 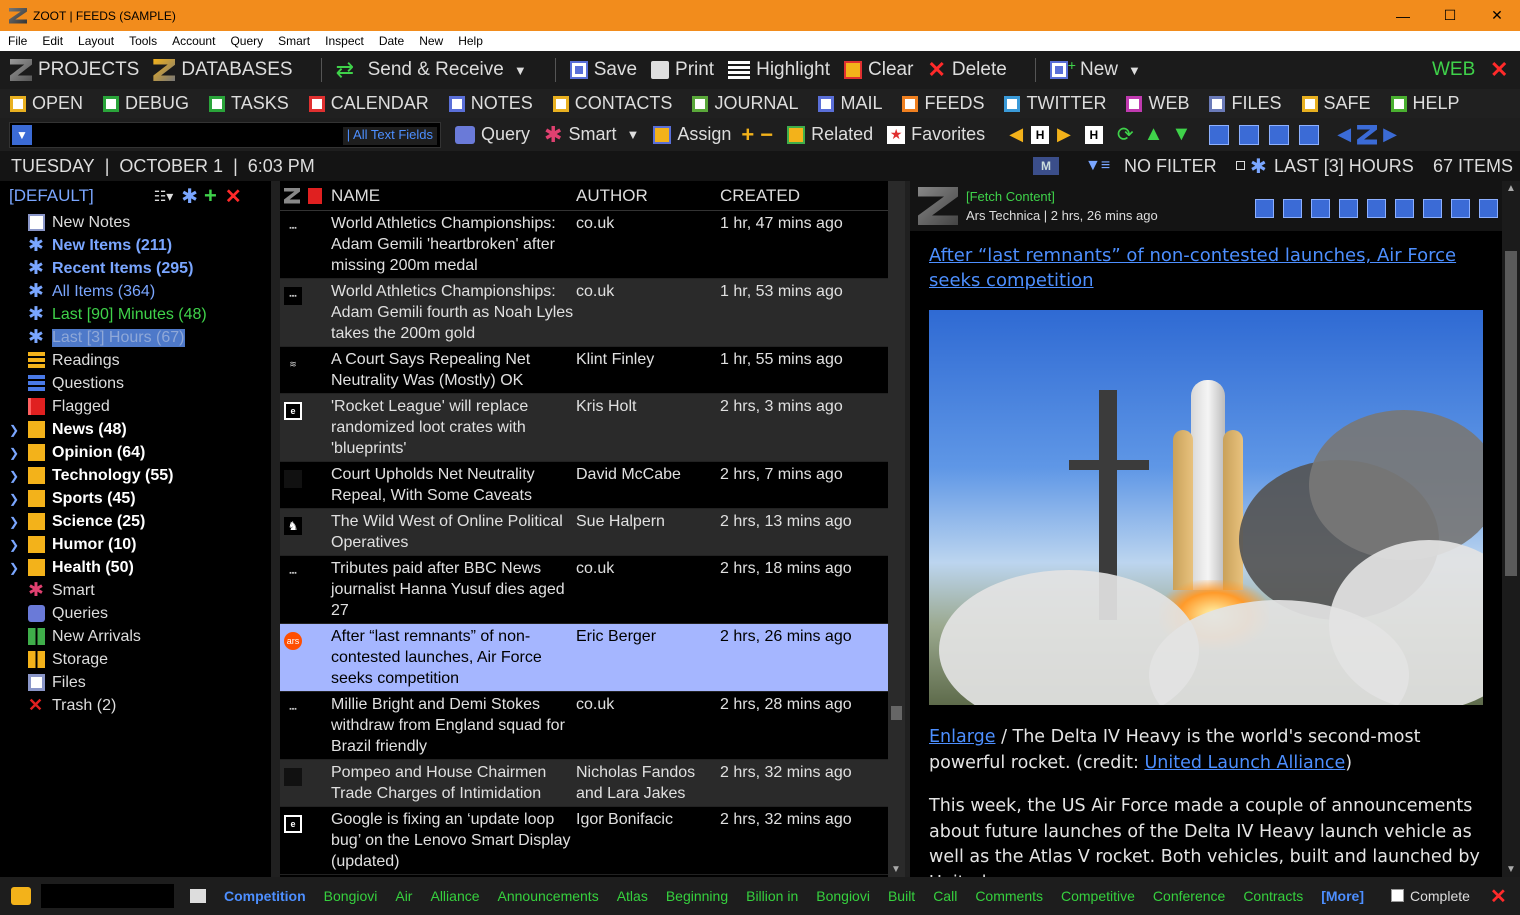 What do you see at coordinates (548, 896) in the screenshot?
I see `keyword-link: Announcements` at bounding box center [548, 896].